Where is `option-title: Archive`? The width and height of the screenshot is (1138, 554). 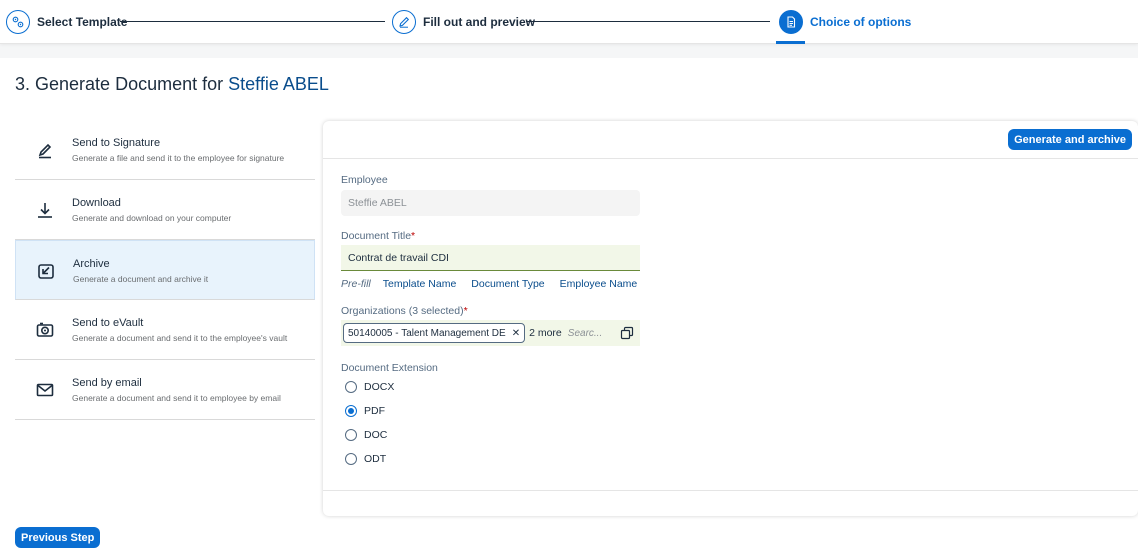 option-title: Archive is located at coordinates (91, 264).